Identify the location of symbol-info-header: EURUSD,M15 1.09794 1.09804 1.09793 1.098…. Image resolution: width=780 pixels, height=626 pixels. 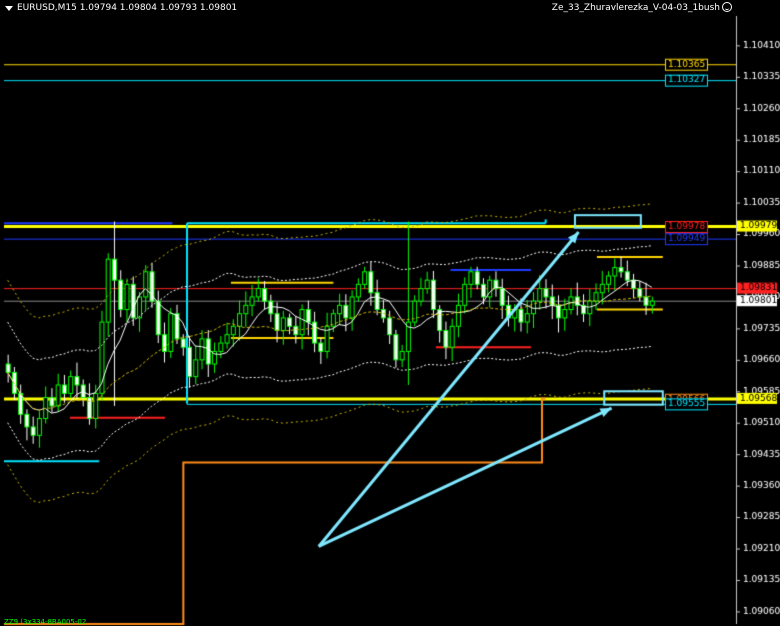
(127, 8).